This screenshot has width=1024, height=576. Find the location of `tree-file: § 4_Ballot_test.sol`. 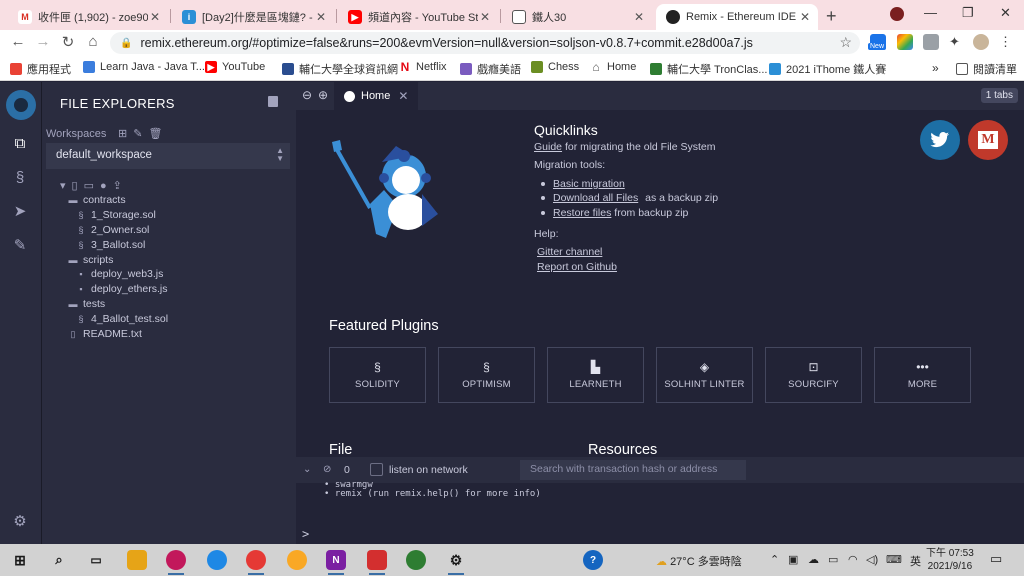

tree-file: § 4_Ballot_test.sol is located at coordinates (122, 319).